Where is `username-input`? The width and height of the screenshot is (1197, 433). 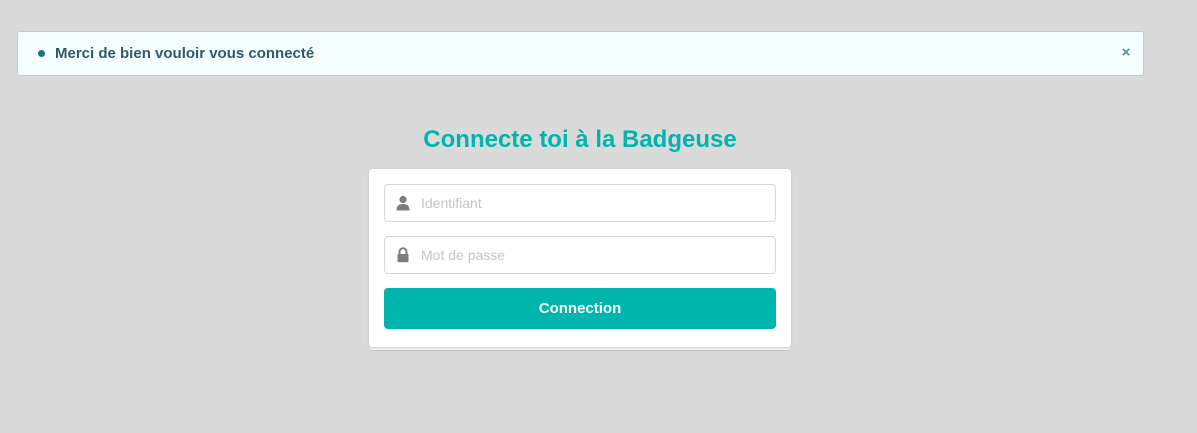 username-input is located at coordinates (596, 203).